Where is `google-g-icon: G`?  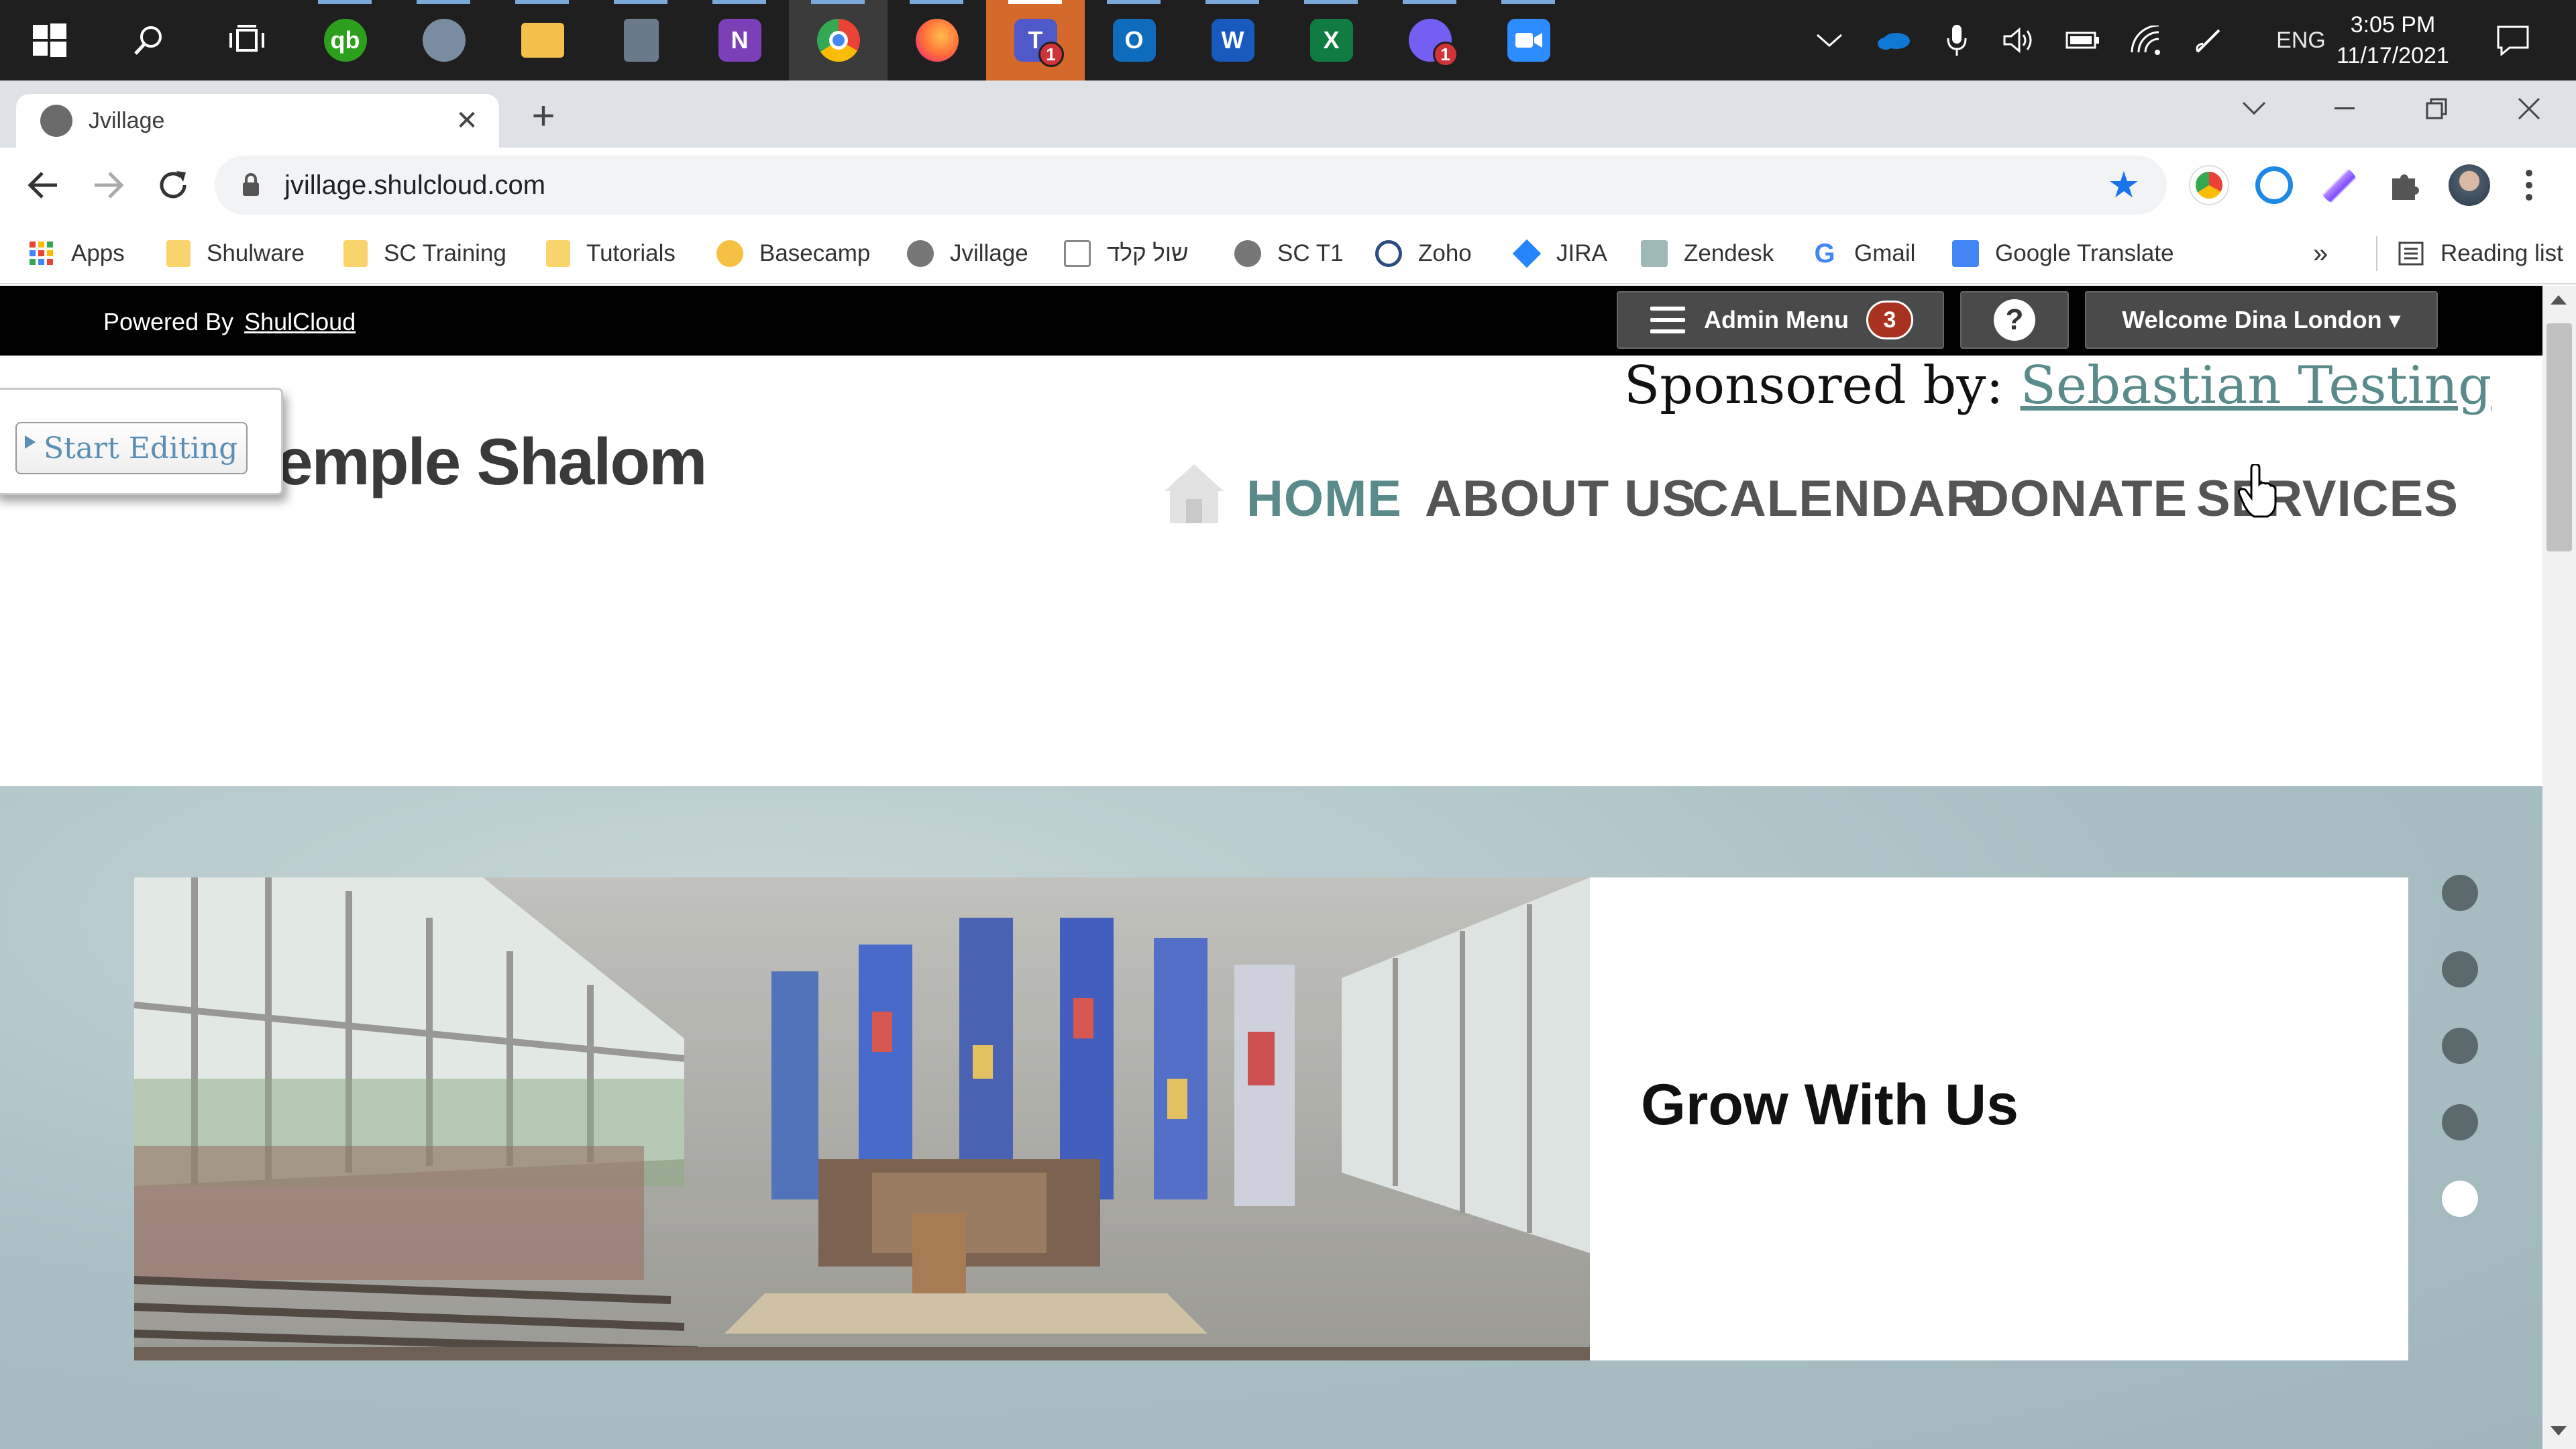 google-g-icon: G is located at coordinates (1824, 253).